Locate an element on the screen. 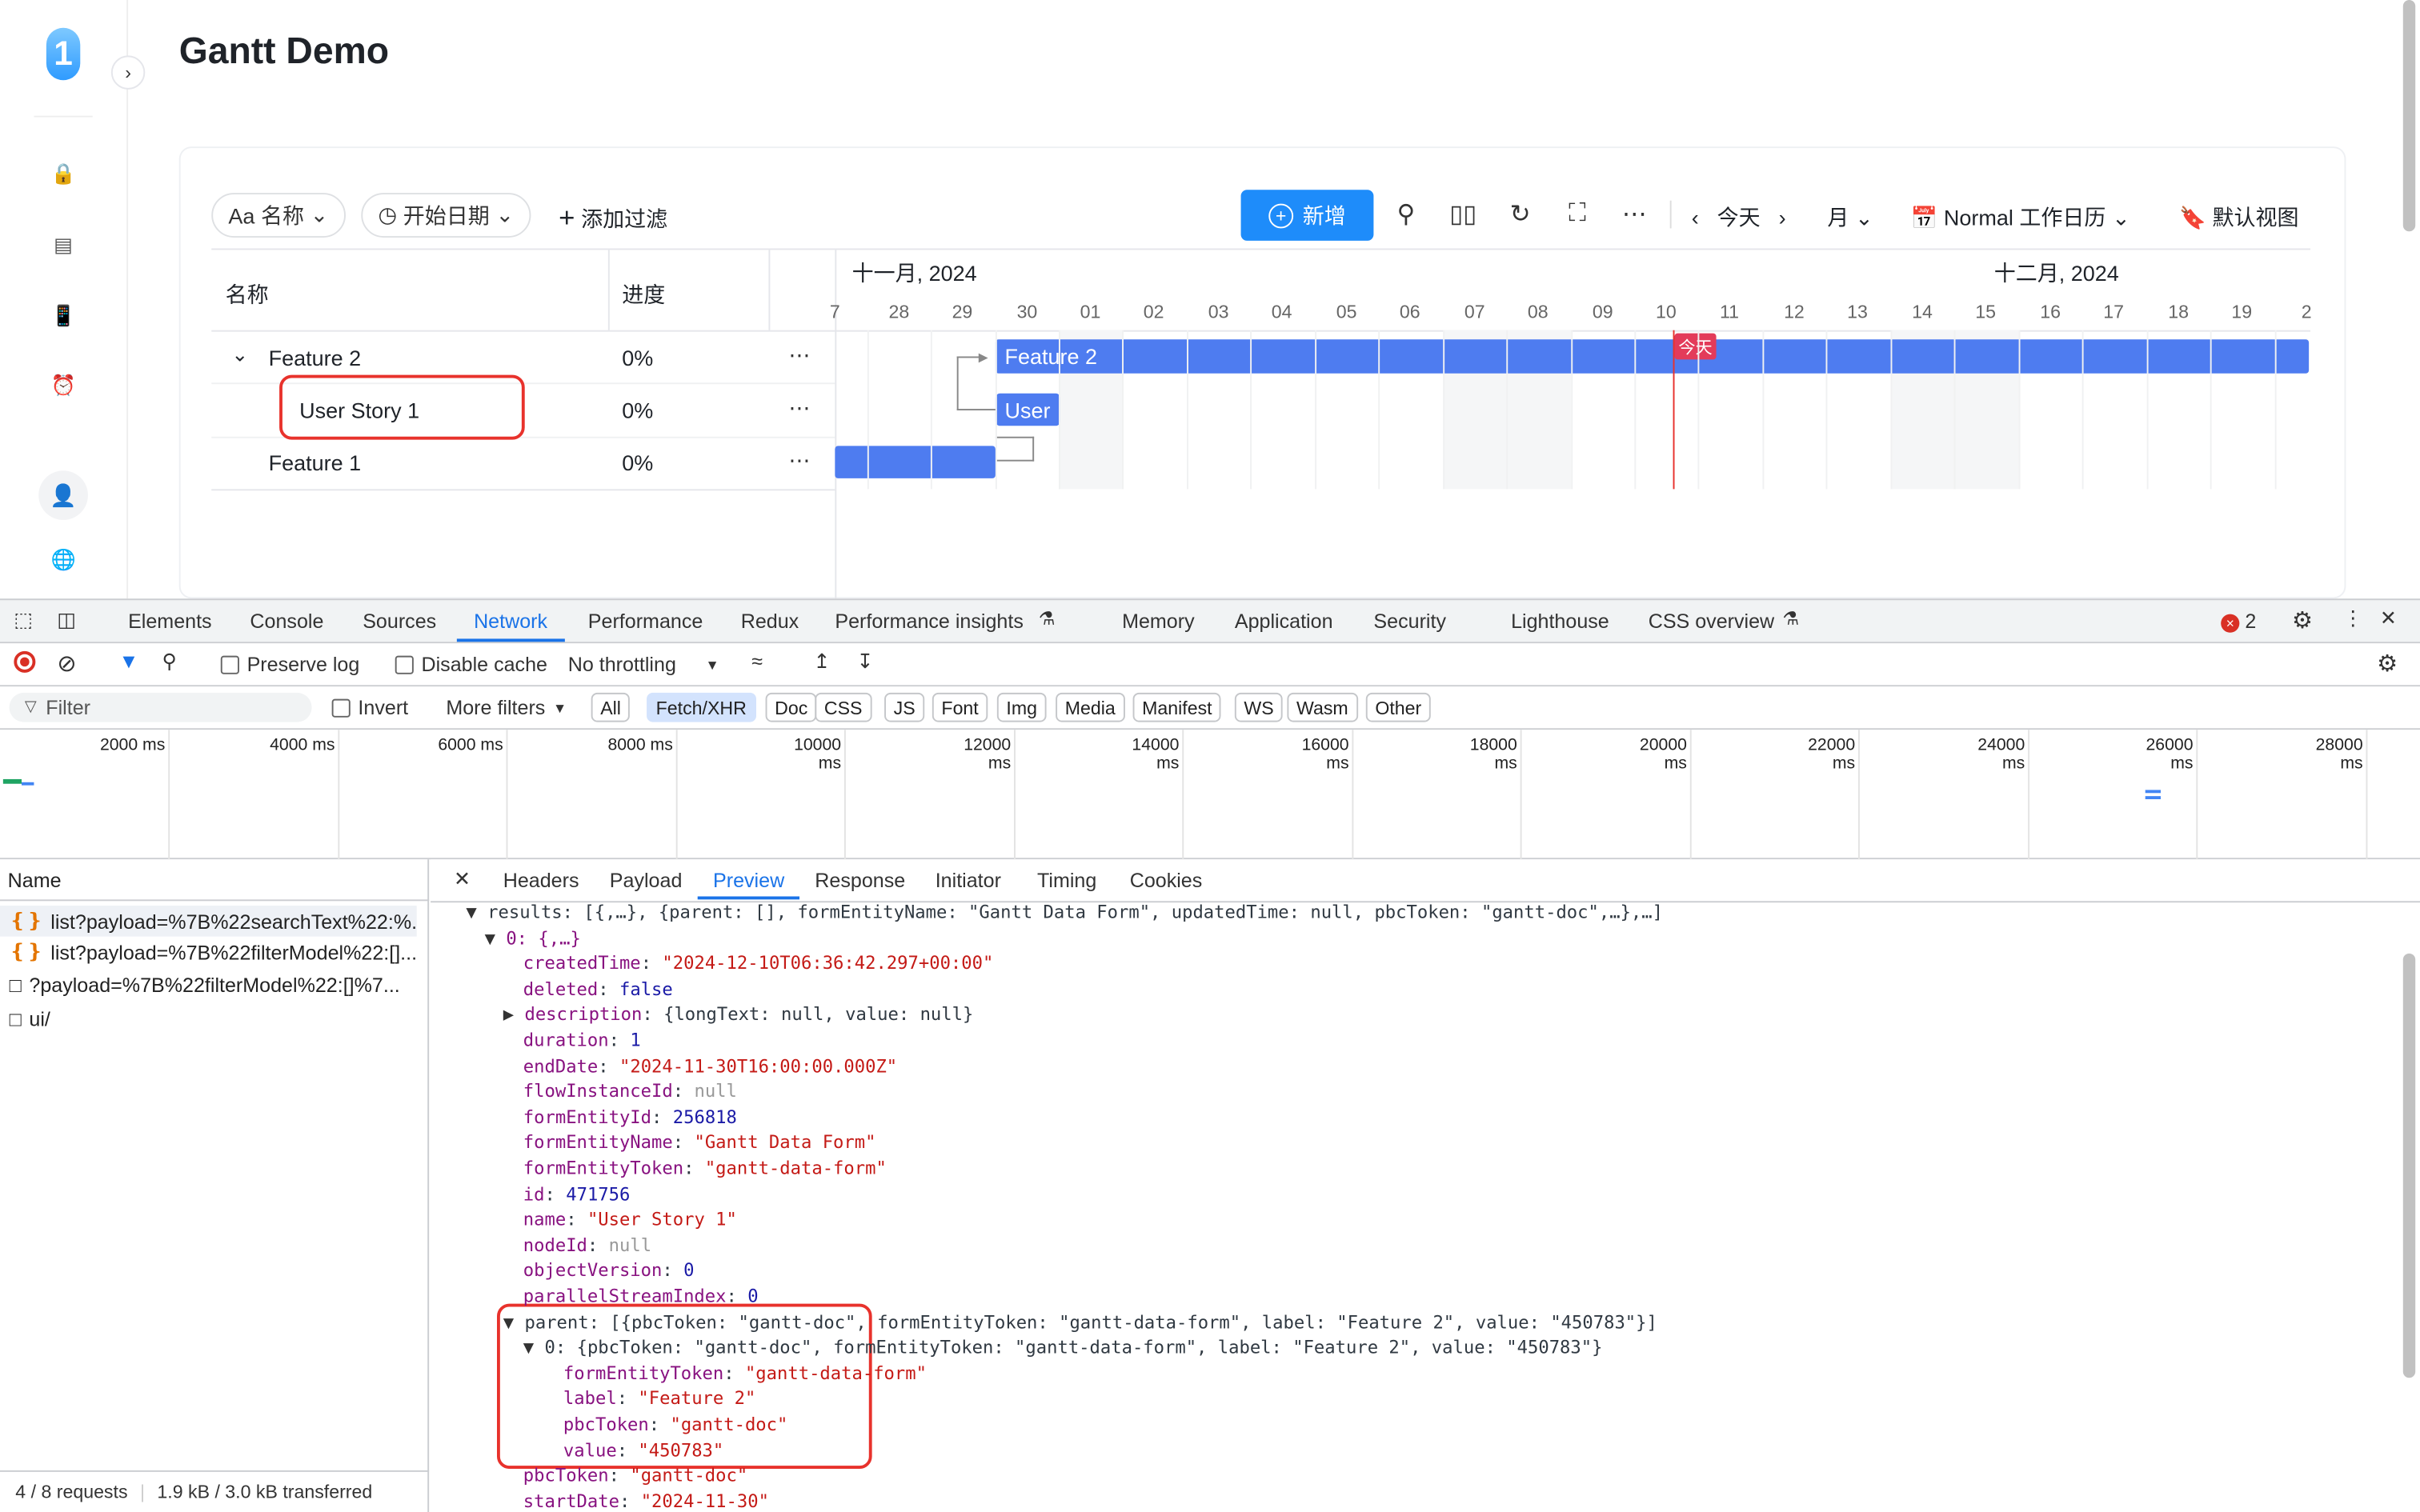 Image resolution: width=2420 pixels, height=1512 pixels. error-badge: × 2 is located at coordinates (2238, 621).